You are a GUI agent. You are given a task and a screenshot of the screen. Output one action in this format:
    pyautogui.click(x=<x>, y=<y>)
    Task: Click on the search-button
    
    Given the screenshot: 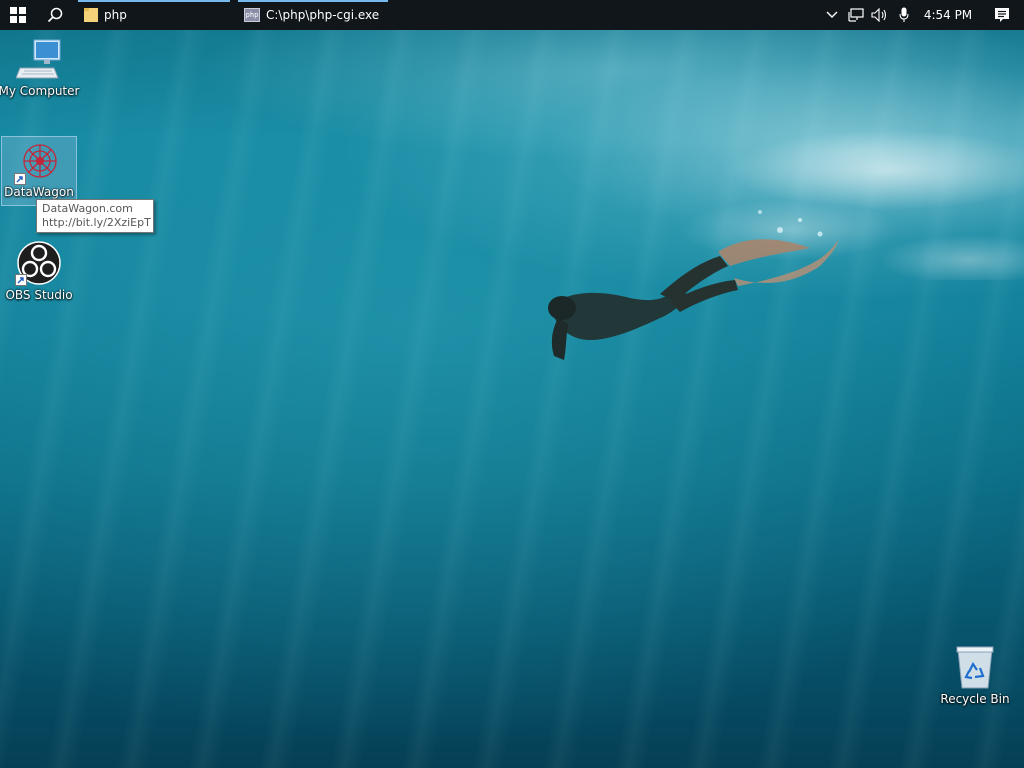 What is the action you would take?
    pyautogui.click(x=55, y=15)
    